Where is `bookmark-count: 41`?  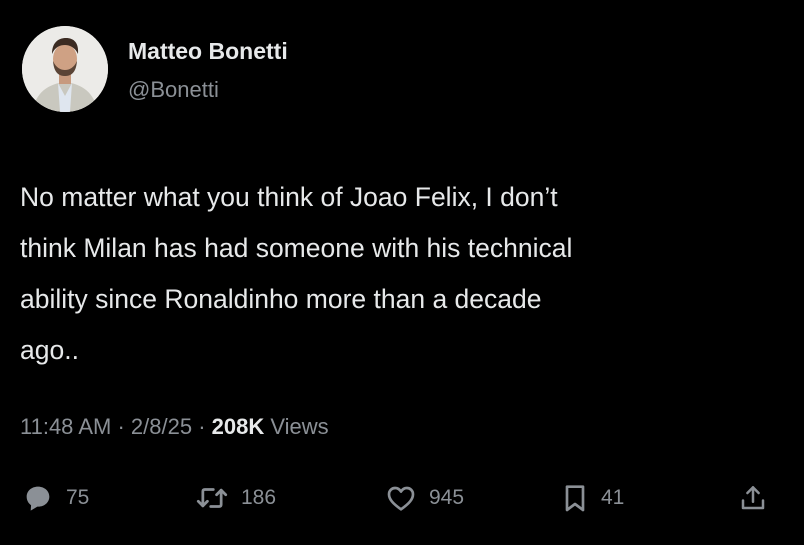
bookmark-count: 41 is located at coordinates (613, 497).